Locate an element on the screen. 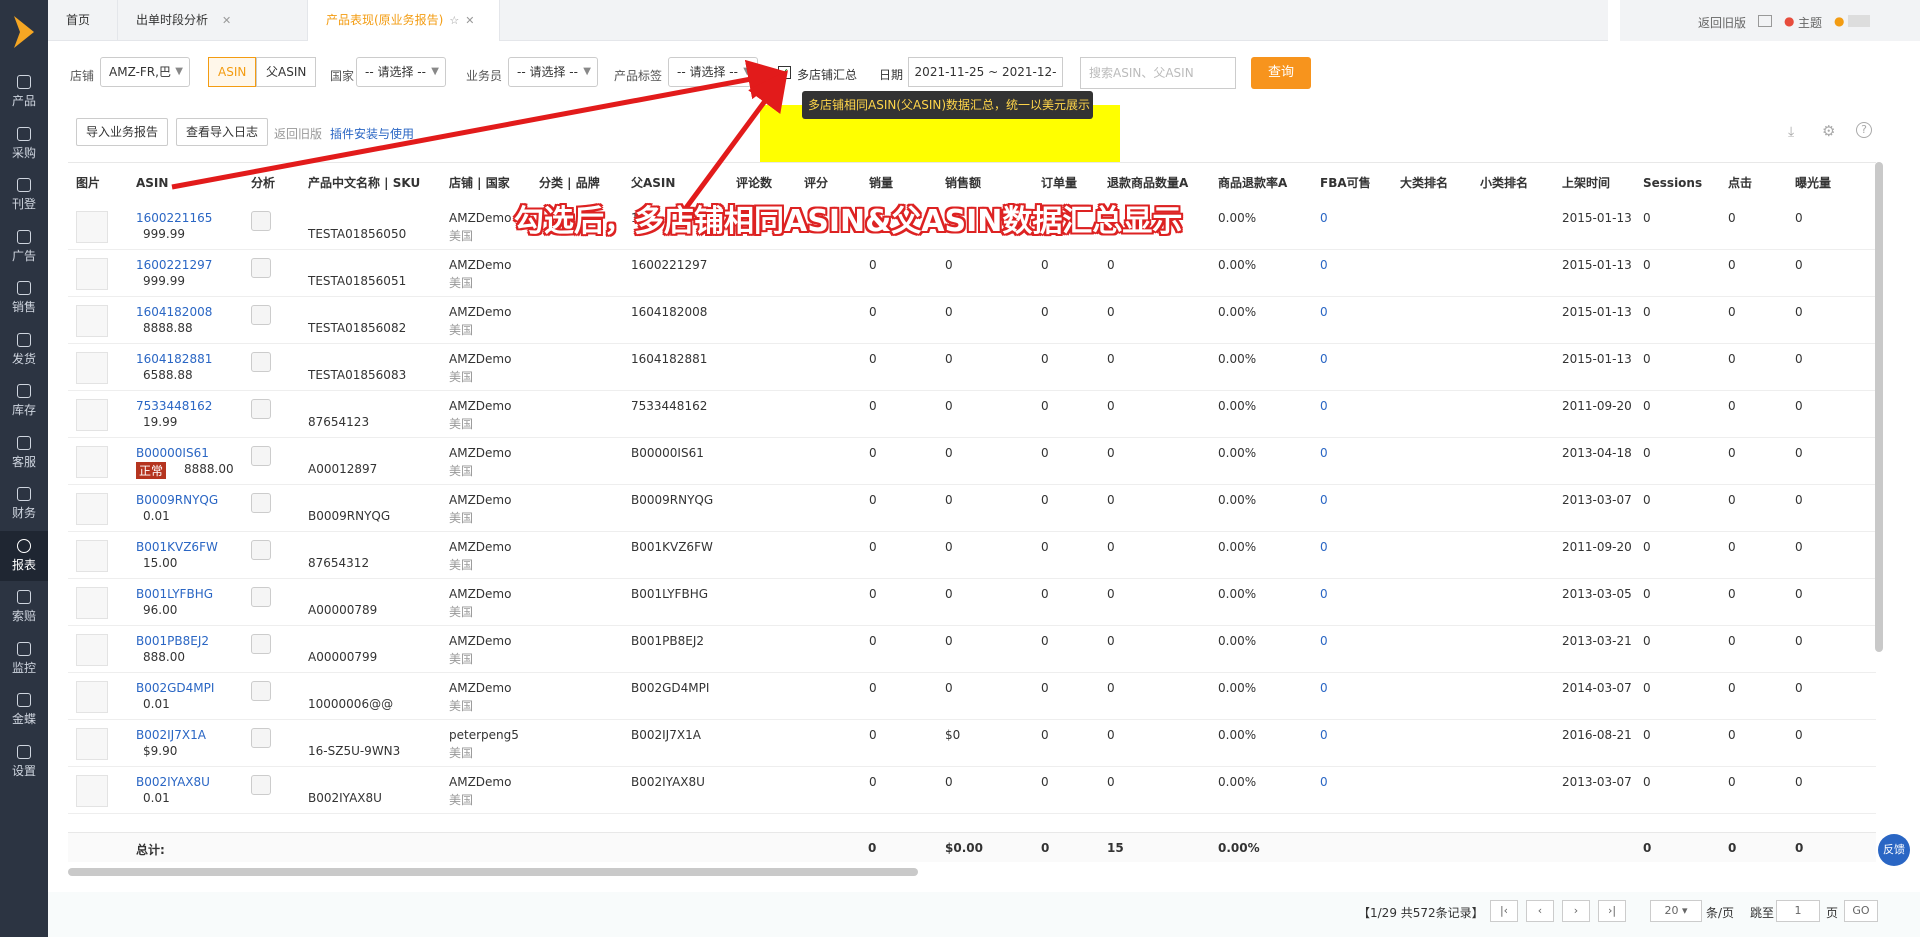 Image resolution: width=1920 pixels, height=937 pixels. sidebar-item: 刊登 is located at coordinates (24, 195).